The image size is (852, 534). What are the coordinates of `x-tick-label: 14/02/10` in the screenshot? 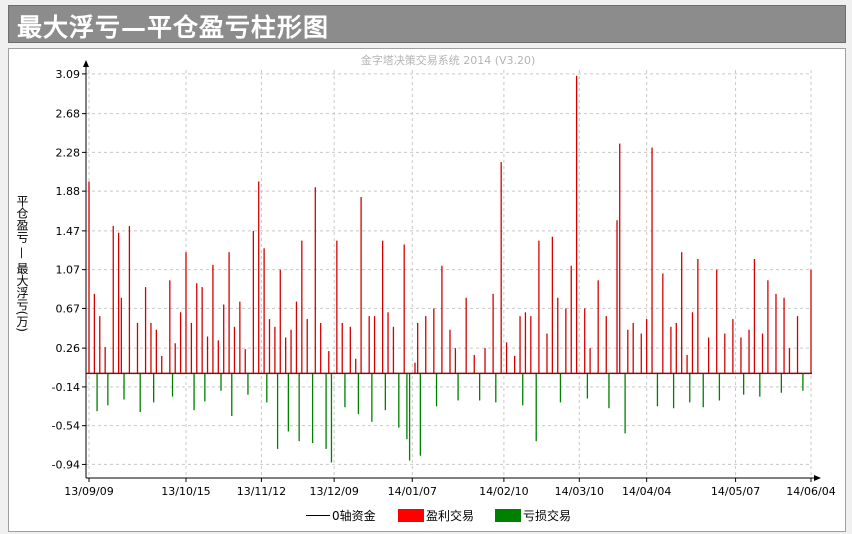 It's located at (503, 491).